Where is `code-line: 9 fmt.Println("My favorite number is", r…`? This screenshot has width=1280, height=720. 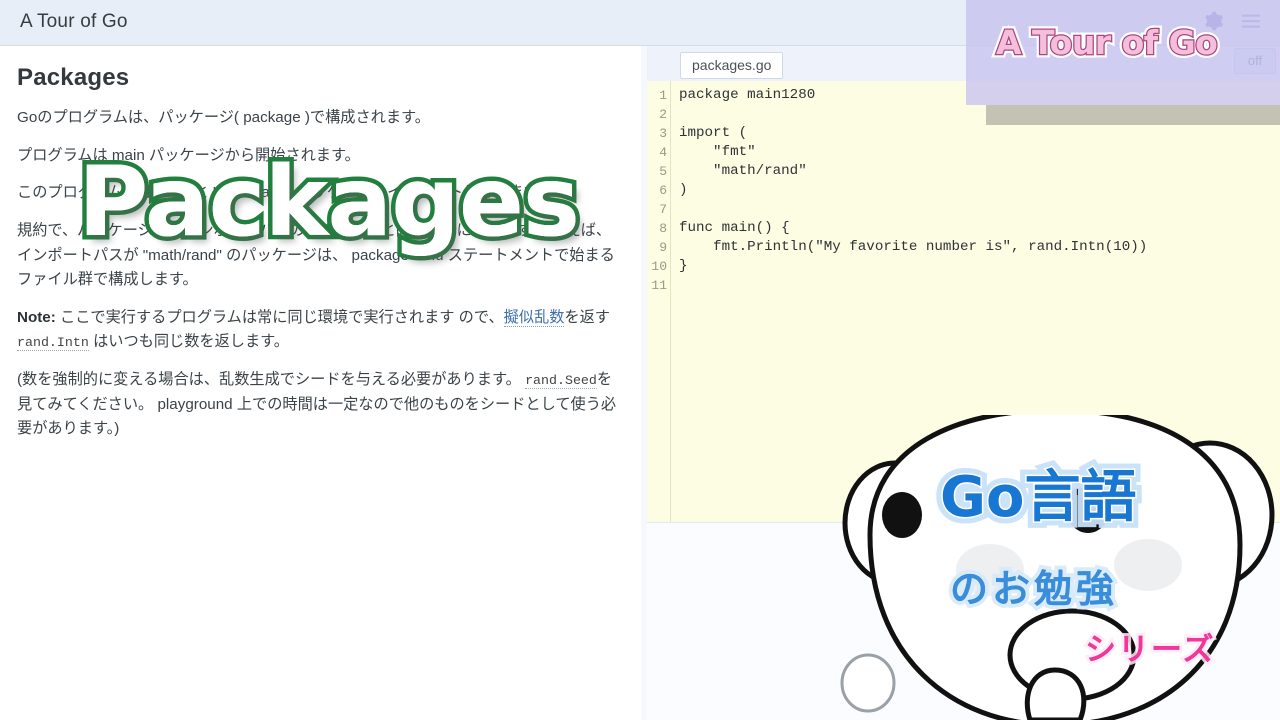
code-line: 9 fmt.Println("My favorite number is", r… is located at coordinates (963, 247).